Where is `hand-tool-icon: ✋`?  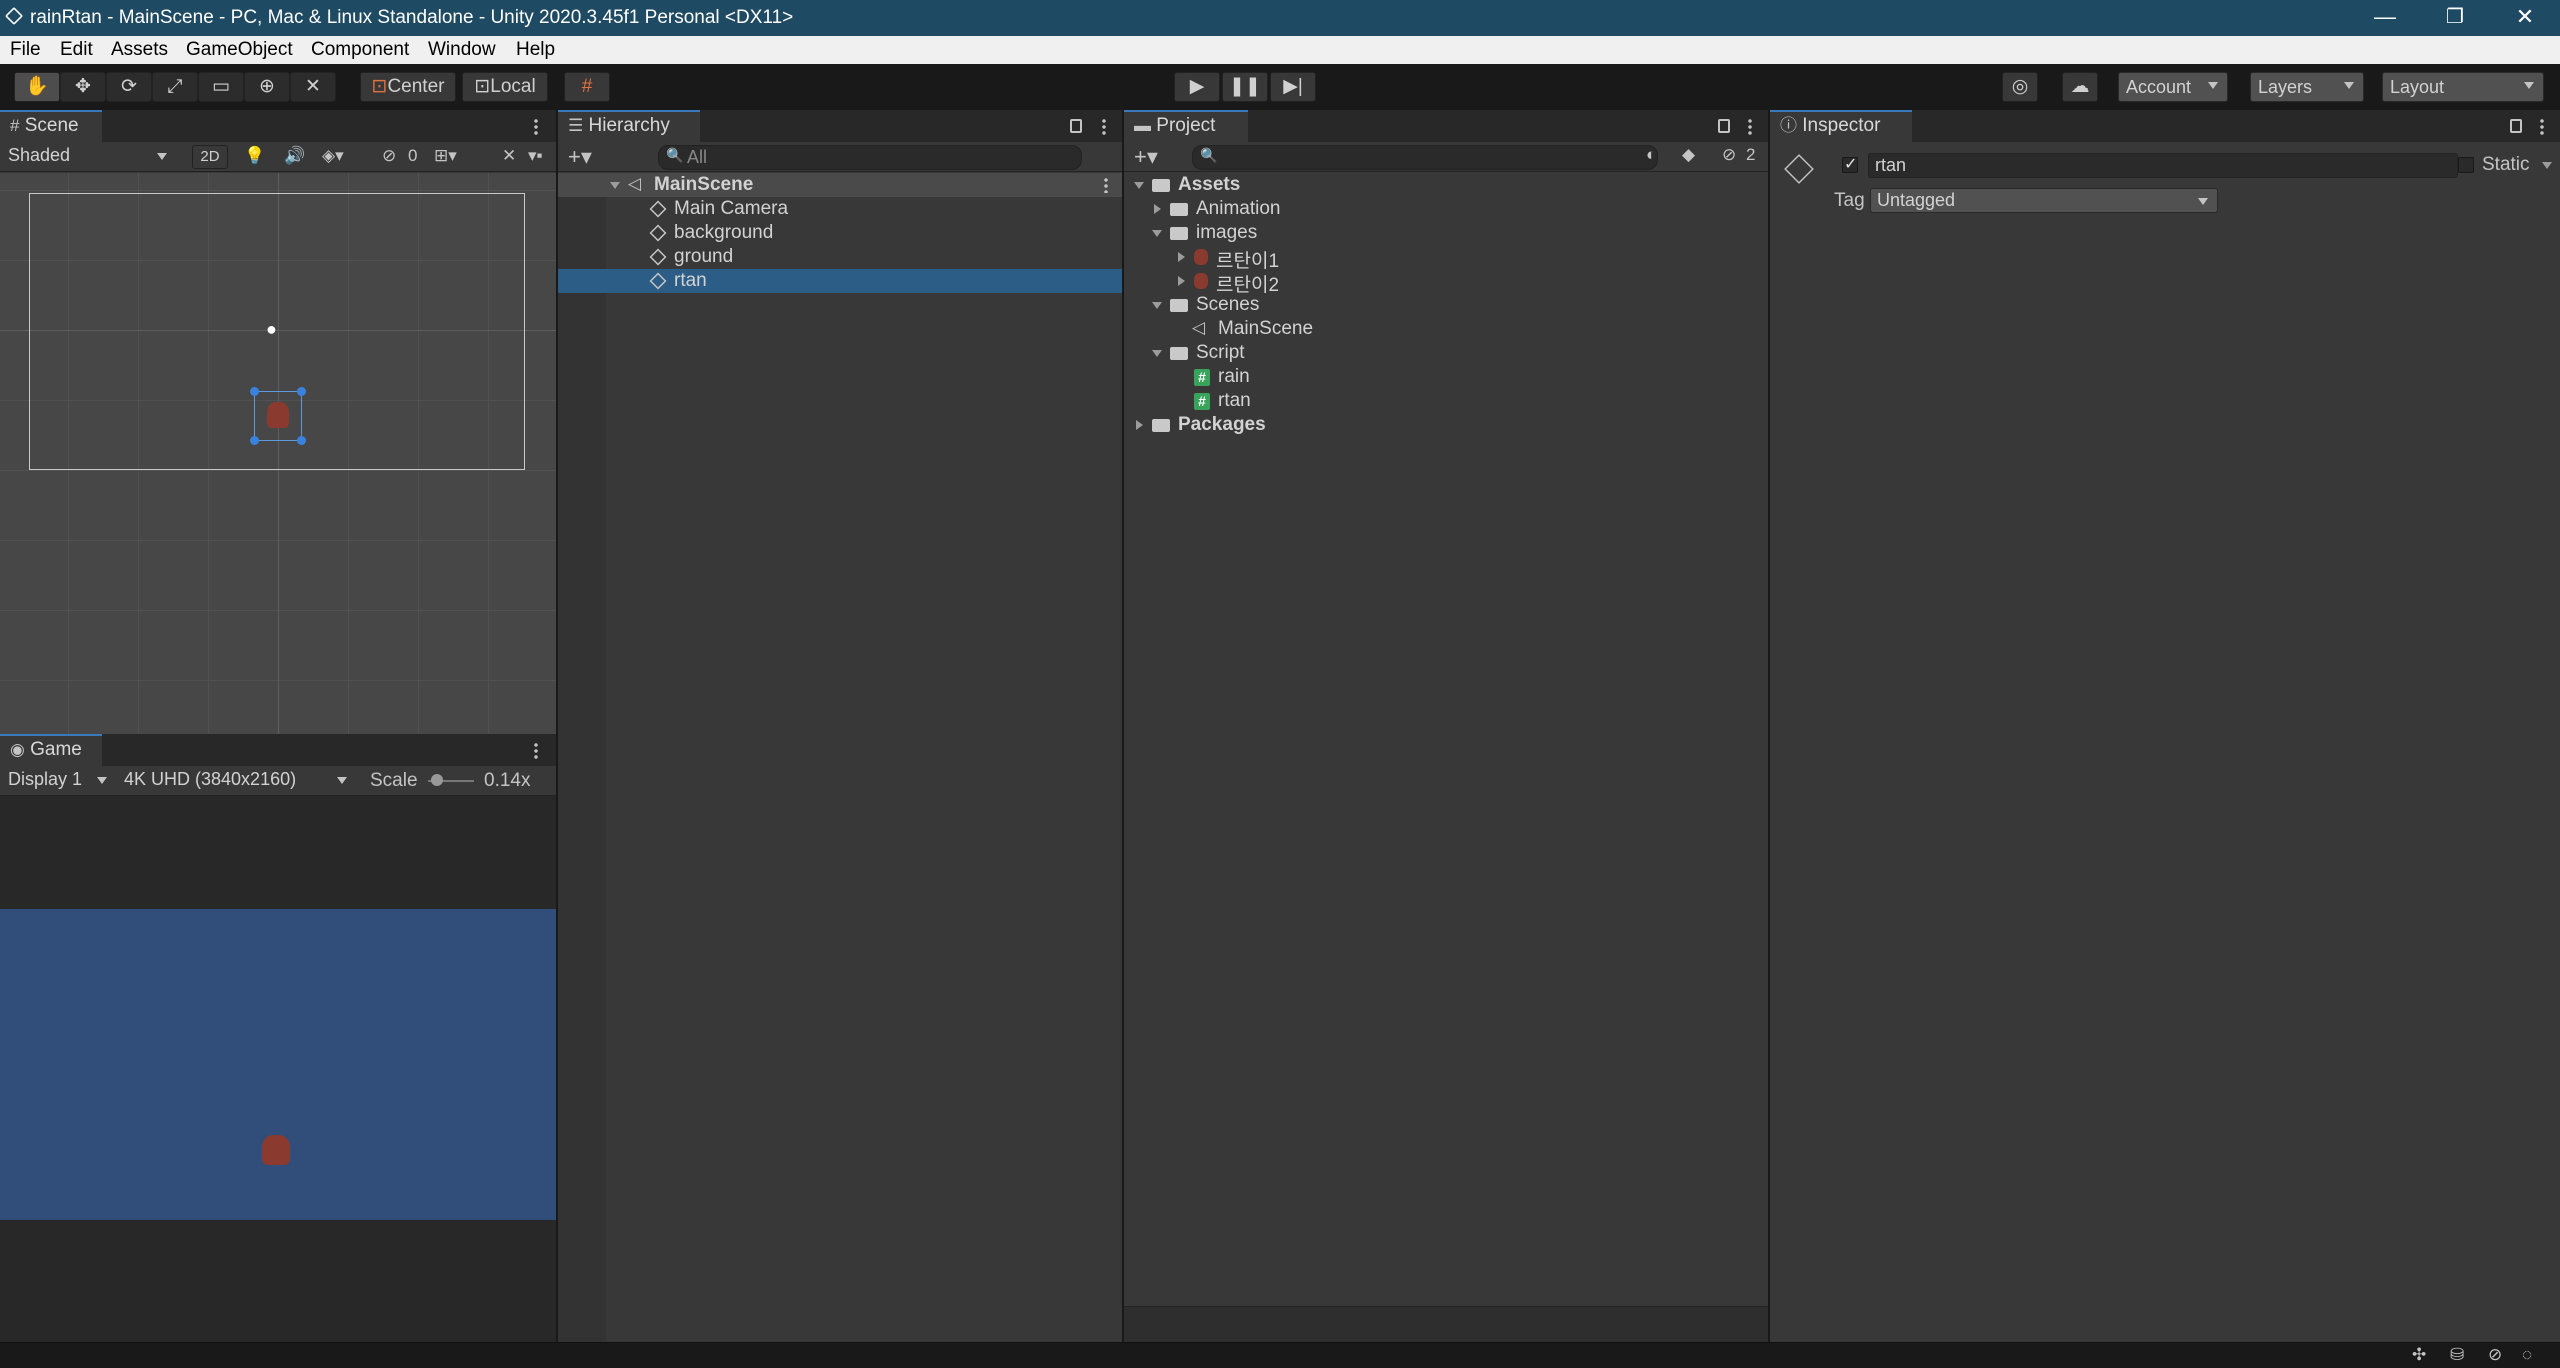
hand-tool-icon: ✋ is located at coordinates (37, 87).